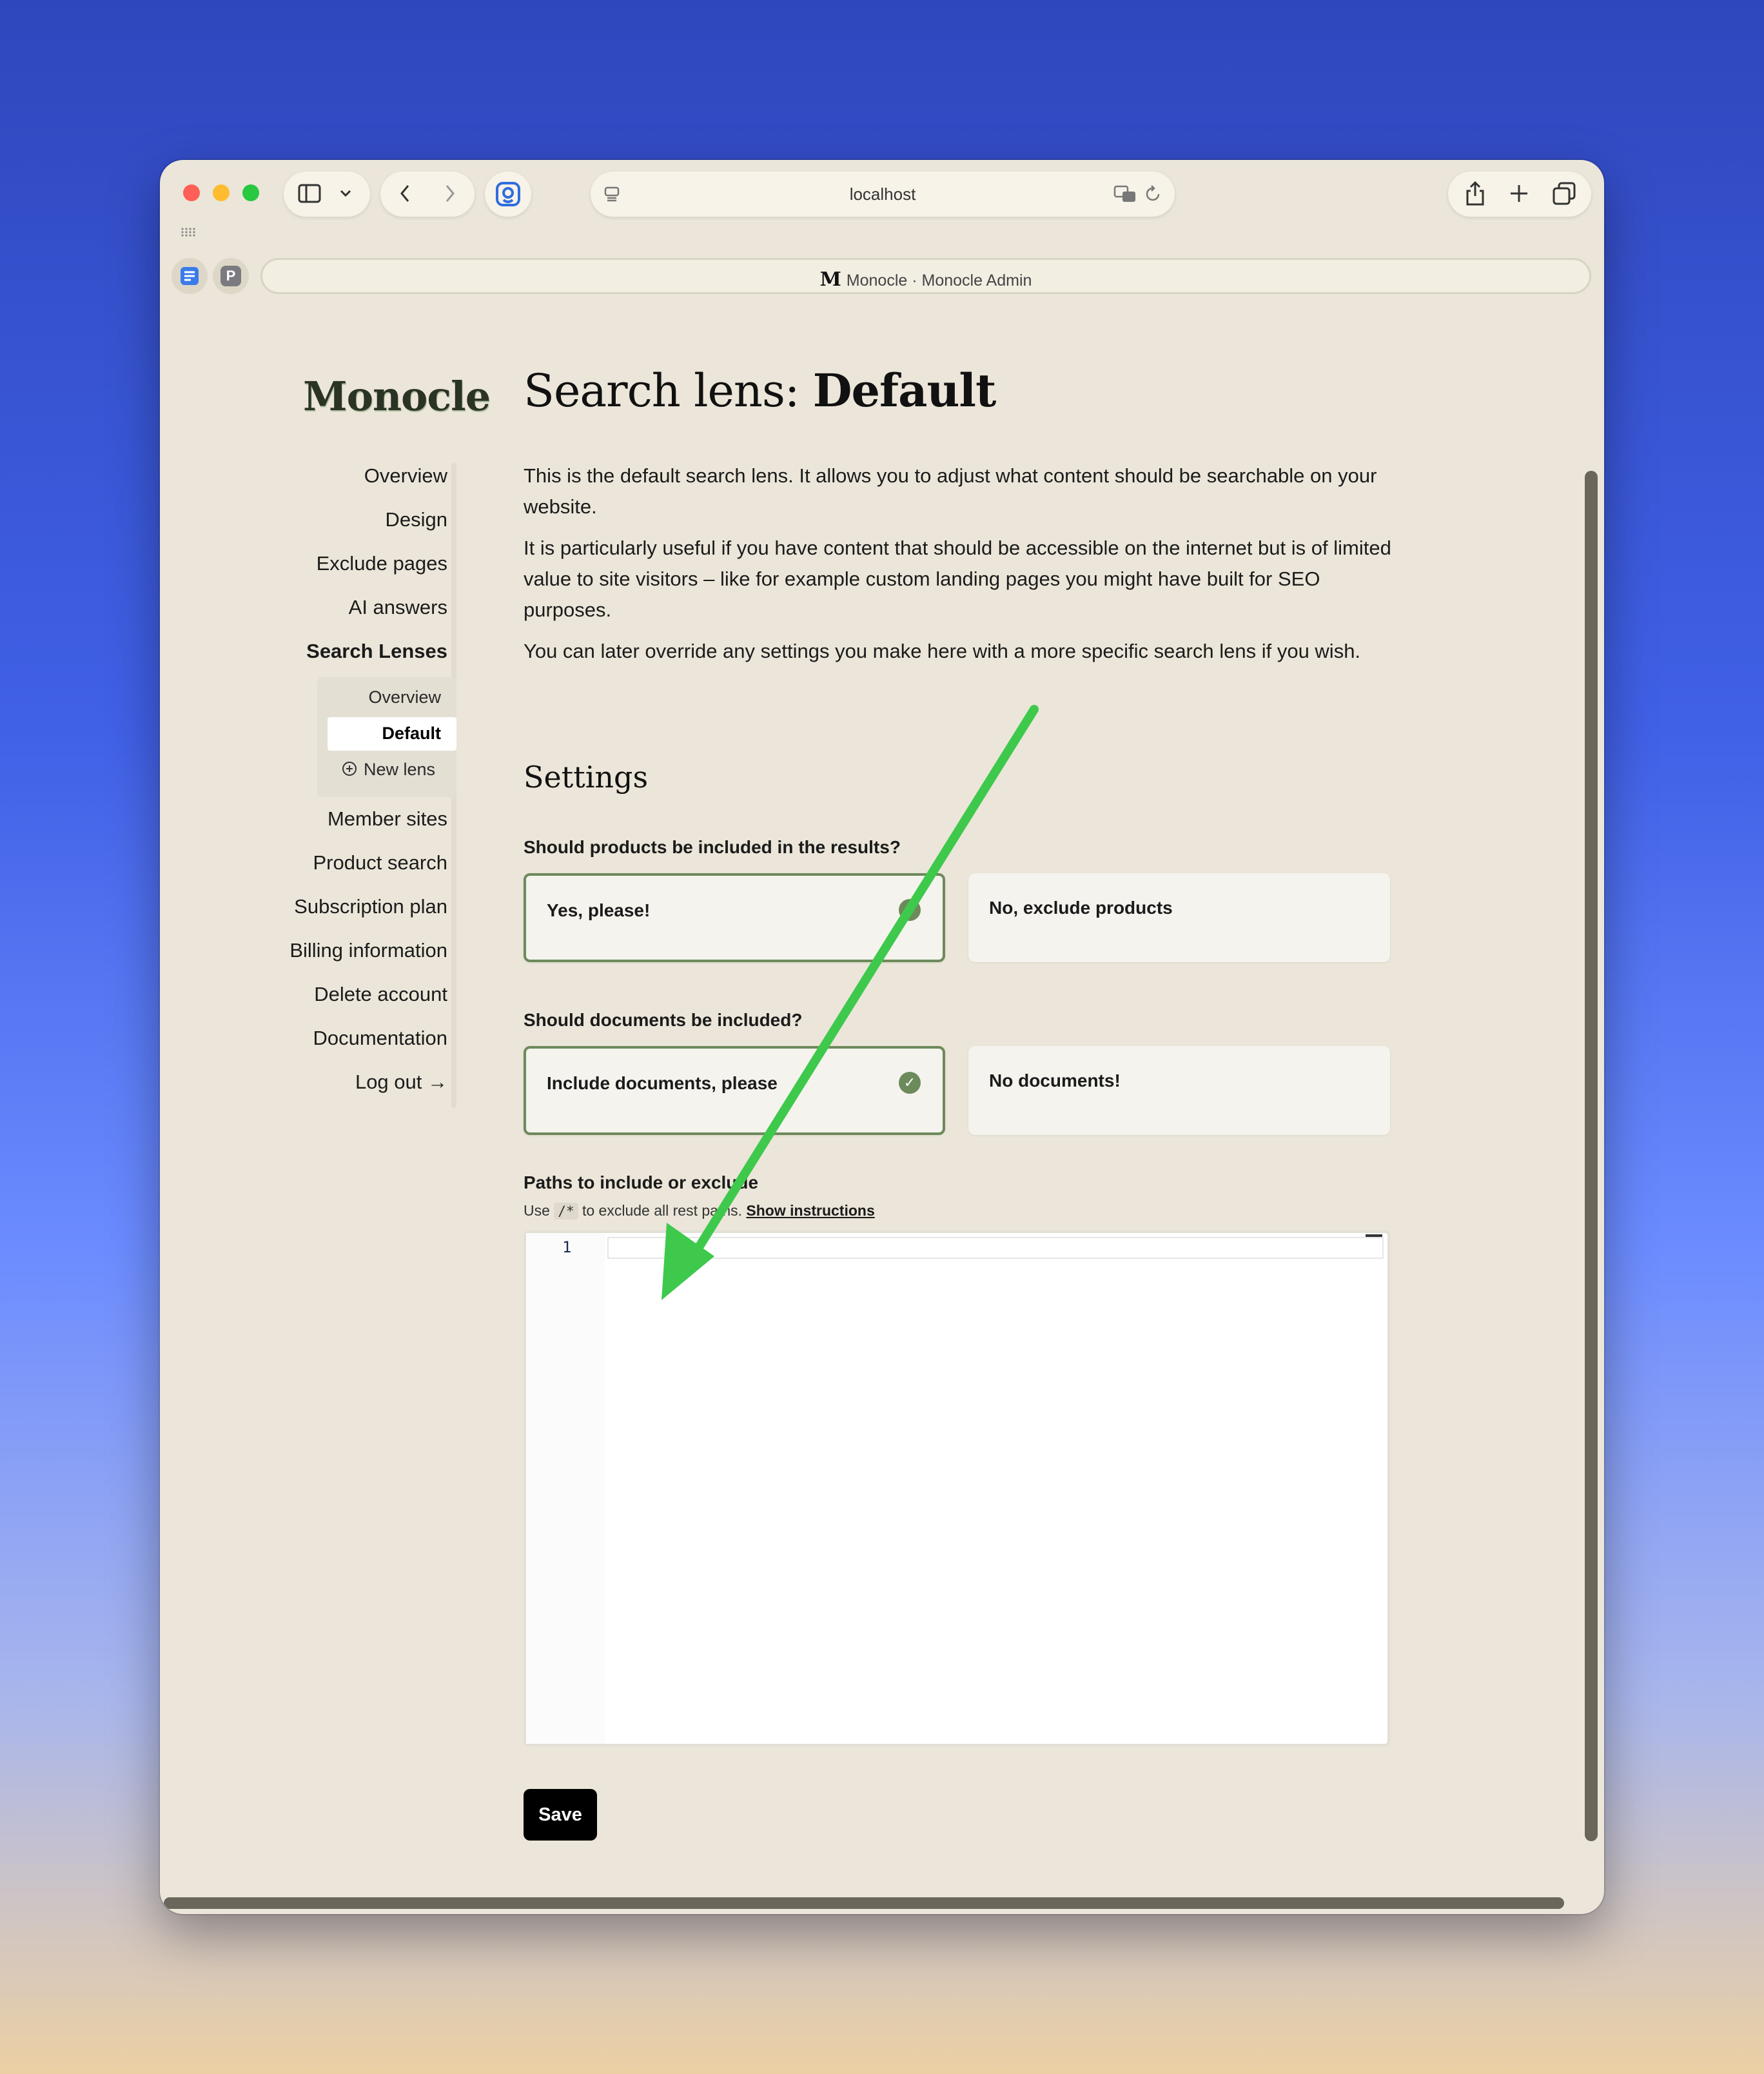  I want to click on editor-gutter: 1, so click(565, 1488).